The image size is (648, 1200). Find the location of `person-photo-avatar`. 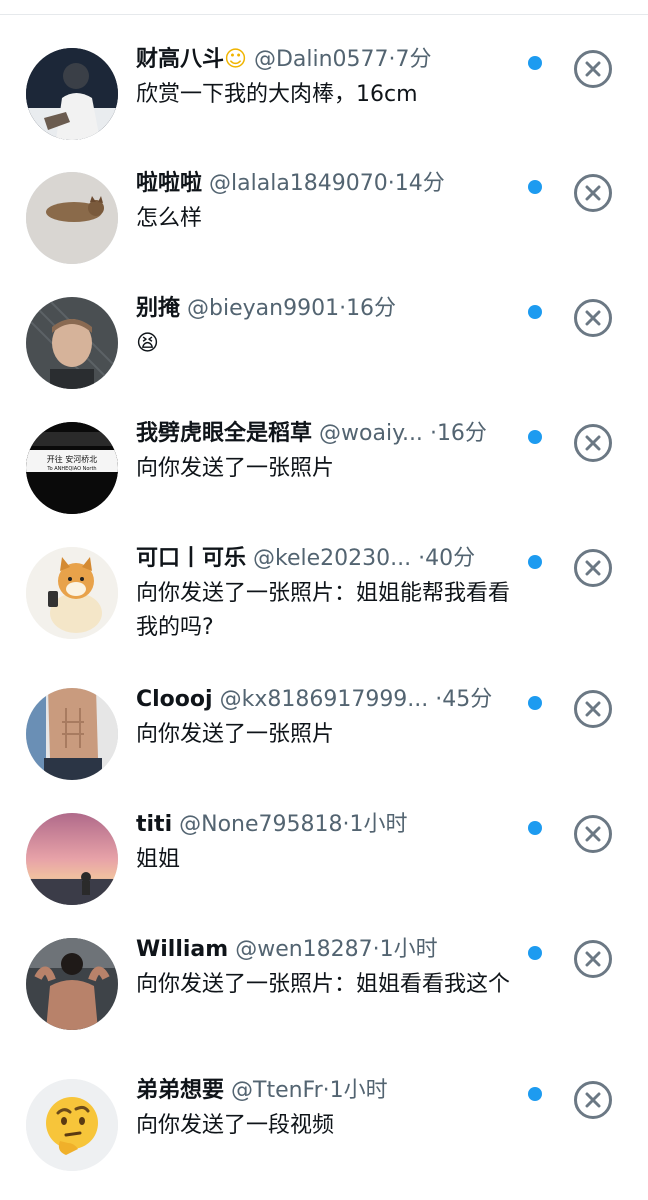

person-photo-avatar is located at coordinates (72, 94).